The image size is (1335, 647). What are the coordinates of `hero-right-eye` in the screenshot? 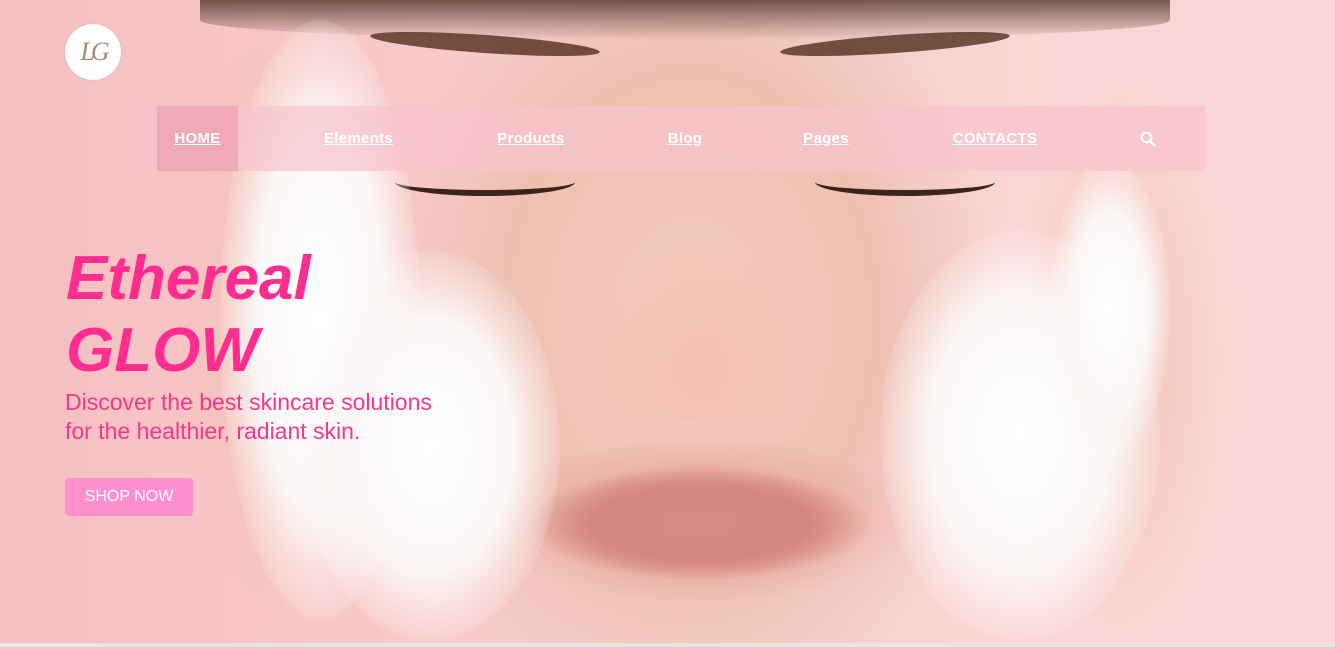 It's located at (905, 182).